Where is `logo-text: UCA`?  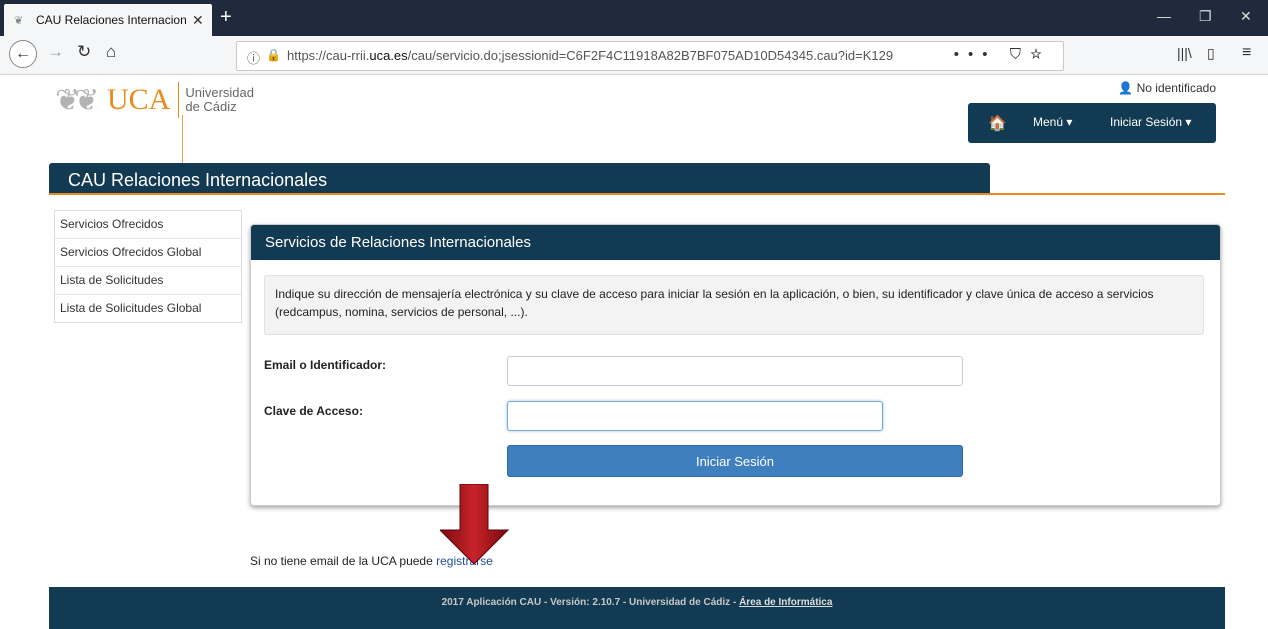
logo-text: UCA is located at coordinates (139, 99).